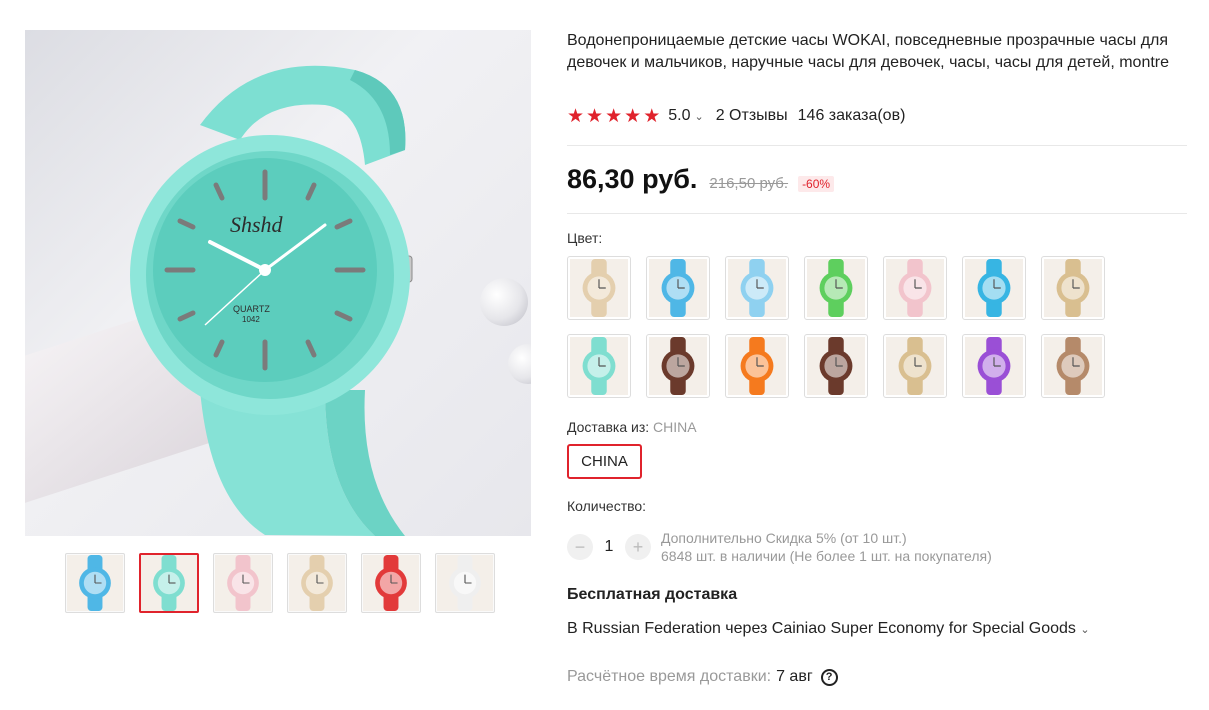 This screenshot has width=1209, height=710. I want to click on color-option-lightblue-watch, so click(757, 288).